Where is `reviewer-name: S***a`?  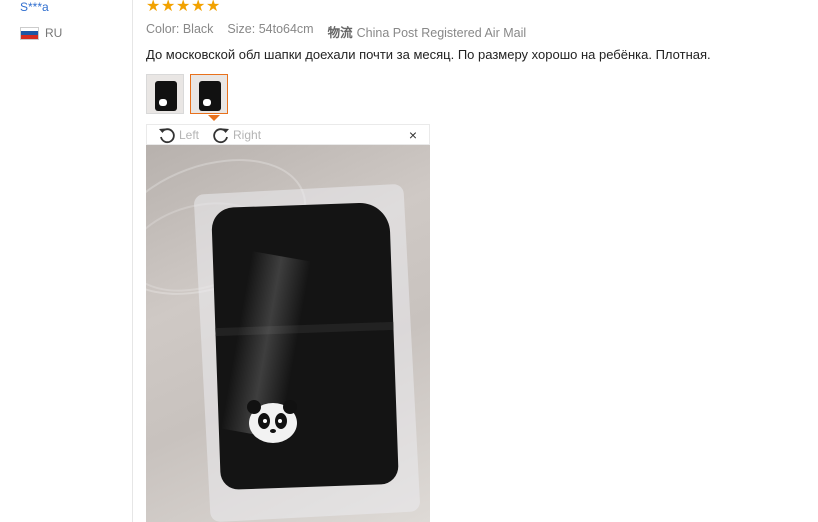
reviewer-name: S***a is located at coordinates (34, 7).